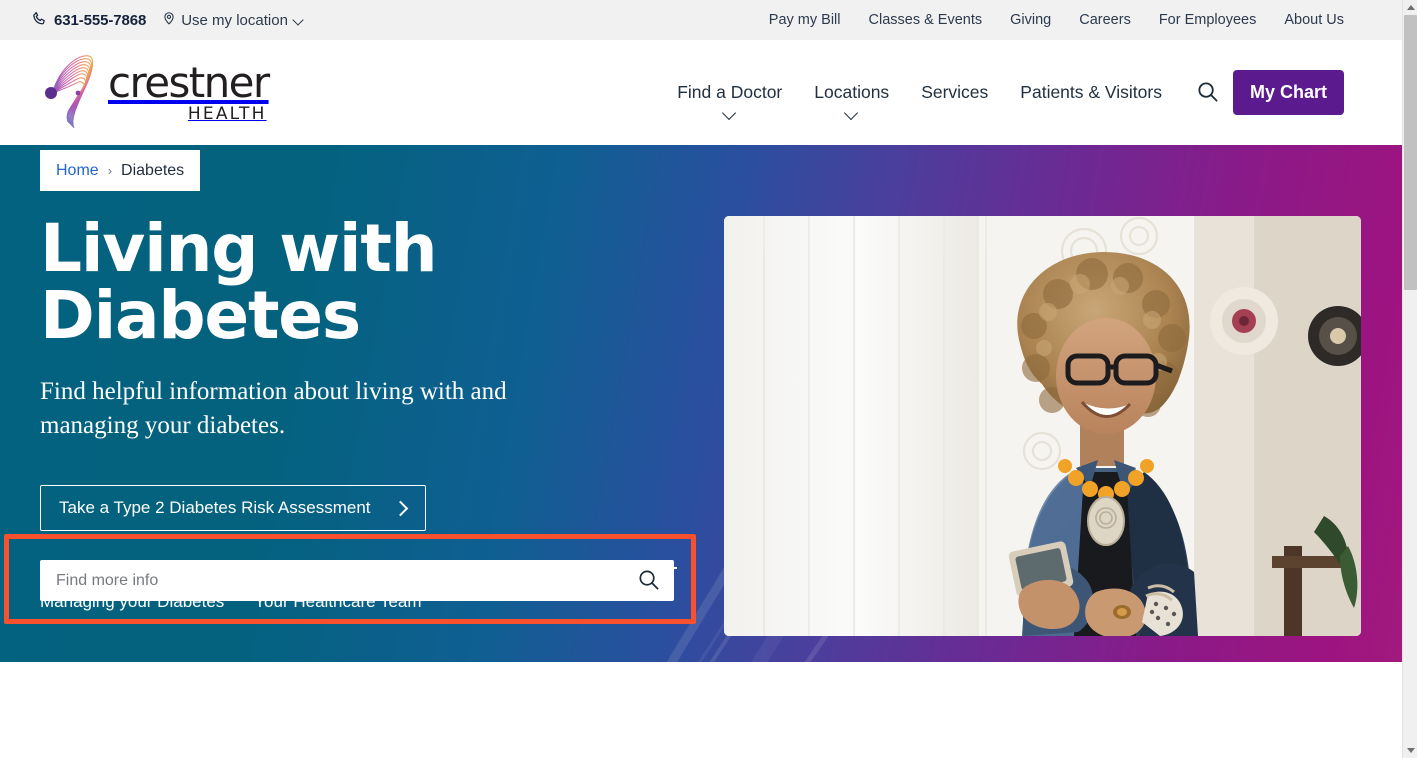 The height and width of the screenshot is (758, 1417). What do you see at coordinates (1288, 92) in the screenshot?
I see `my-chart-button: My Chart` at bounding box center [1288, 92].